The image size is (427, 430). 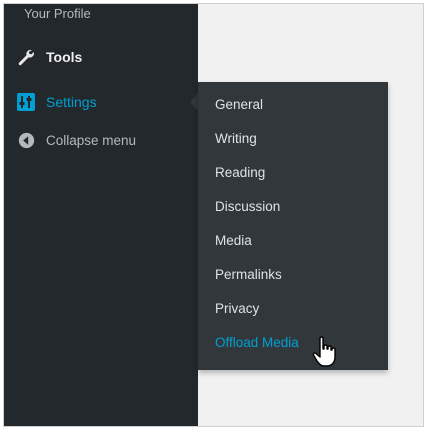 I want to click on submenu-item-offload-media: Offload Media, so click(x=257, y=343).